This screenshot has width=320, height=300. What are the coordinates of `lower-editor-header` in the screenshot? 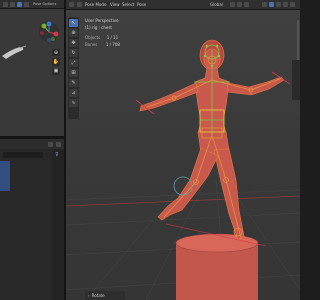 It's located at (32, 144).